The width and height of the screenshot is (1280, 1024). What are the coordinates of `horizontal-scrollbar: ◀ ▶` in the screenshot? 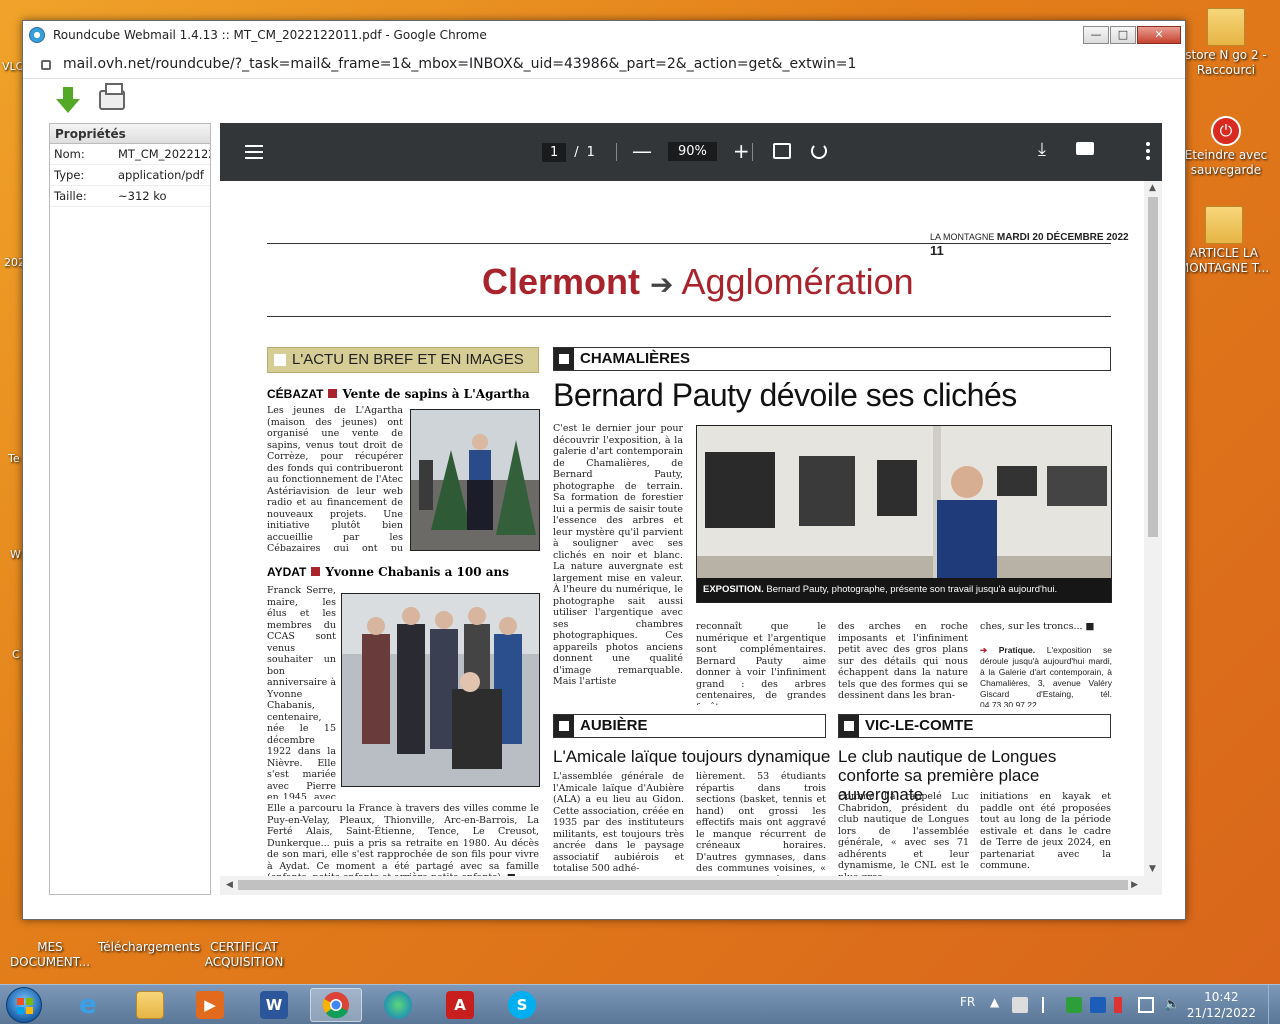 It's located at (691, 885).